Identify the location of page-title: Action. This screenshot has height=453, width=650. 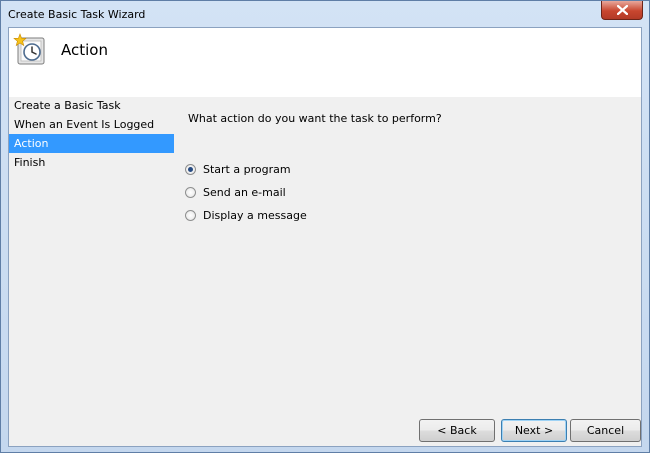
(84, 50).